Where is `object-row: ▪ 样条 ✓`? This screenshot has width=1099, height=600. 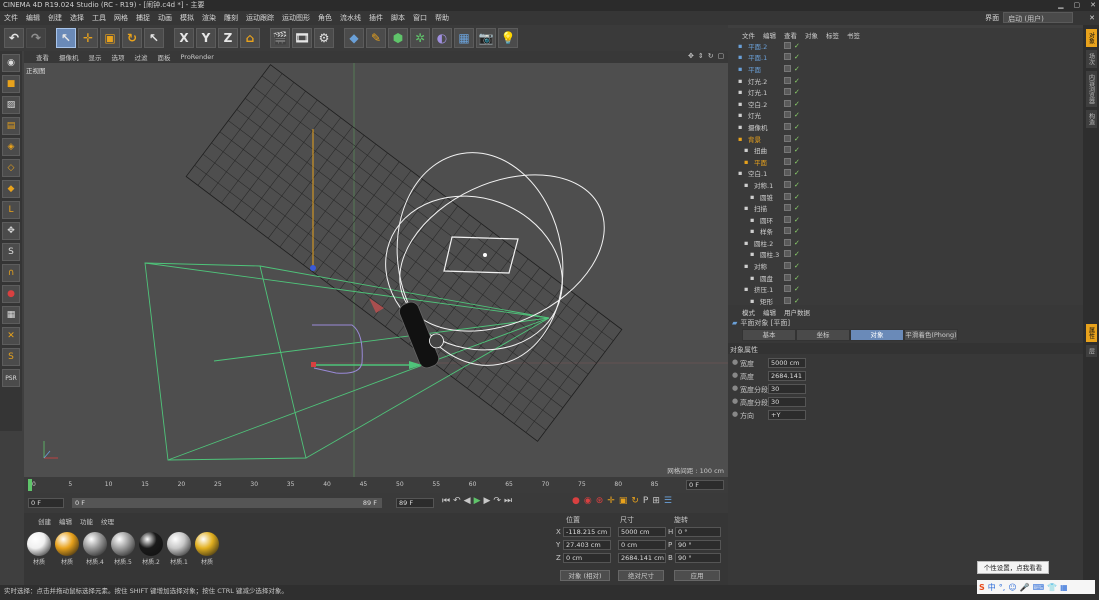 object-row: ▪ 样条 ✓ is located at coordinates (905, 232).